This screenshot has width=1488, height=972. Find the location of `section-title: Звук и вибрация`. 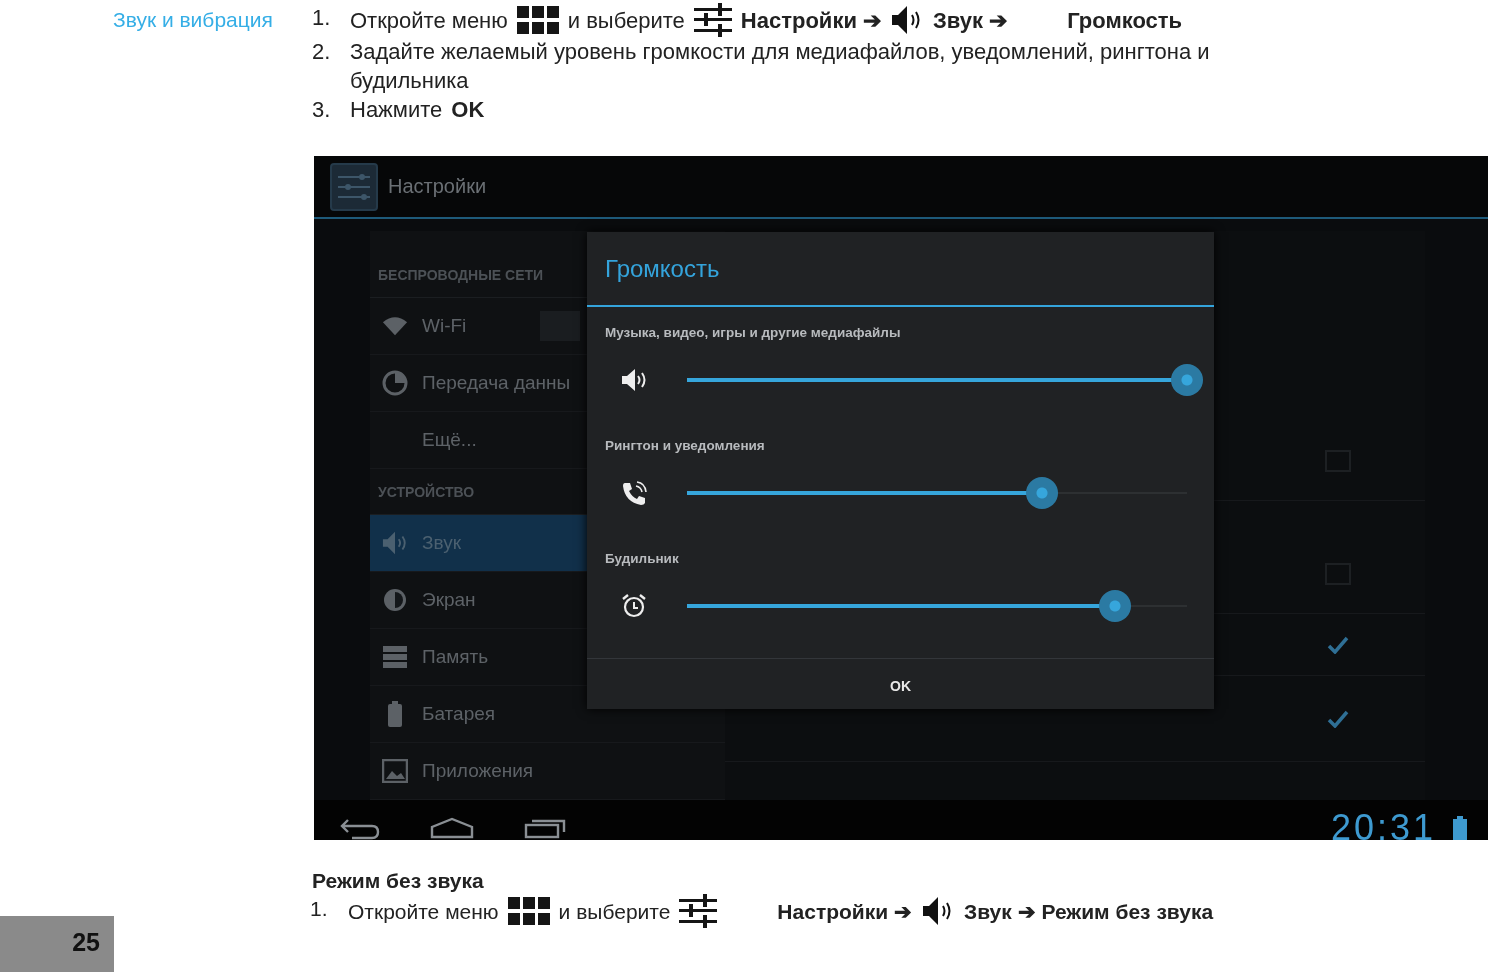

section-title: Звук и вибрация is located at coordinates (193, 19).